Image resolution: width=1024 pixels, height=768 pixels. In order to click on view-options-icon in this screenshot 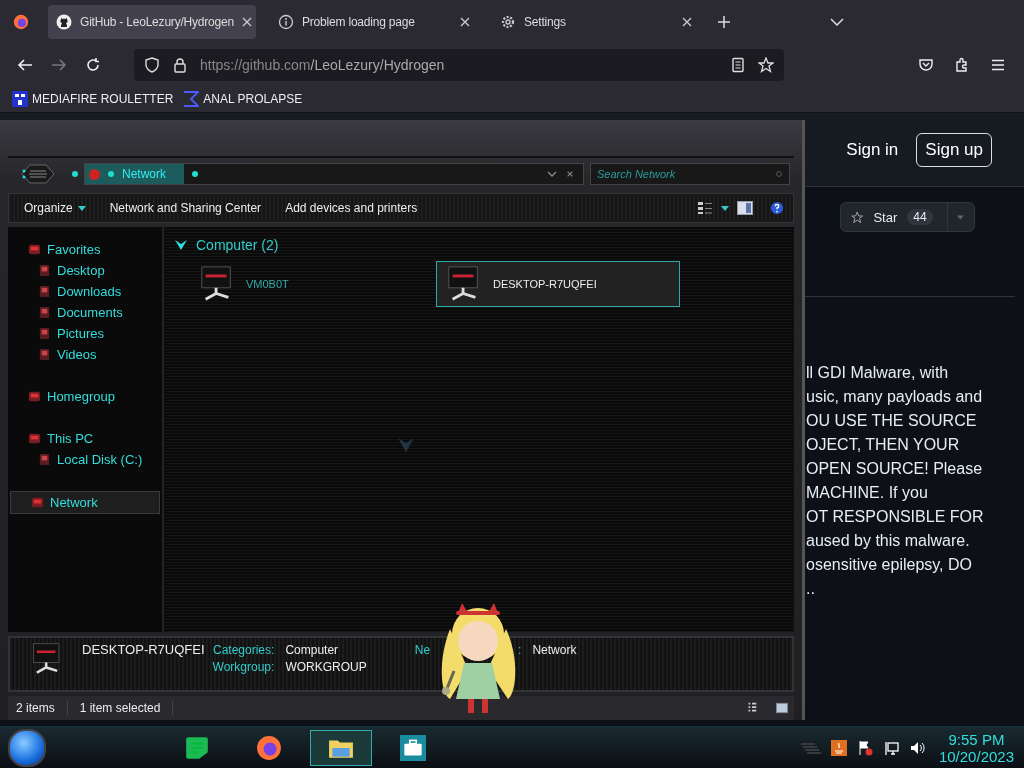, I will do `click(705, 208)`.